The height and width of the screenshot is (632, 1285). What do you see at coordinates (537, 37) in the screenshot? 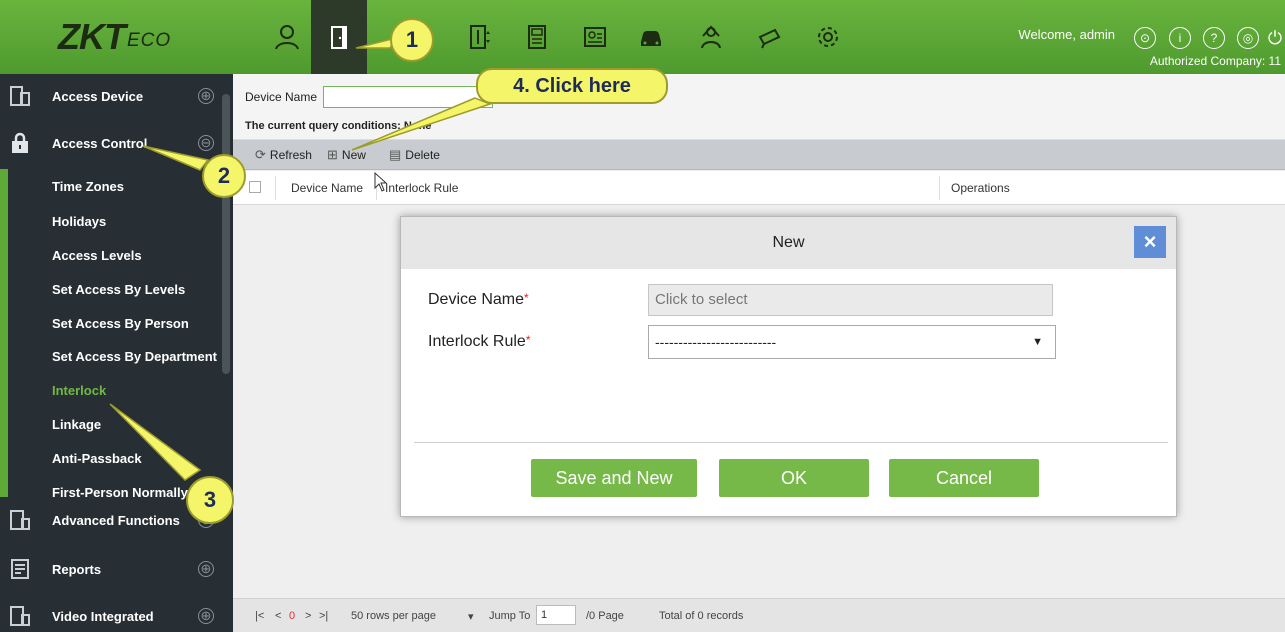
I see `attendance-module-icon` at bounding box center [537, 37].